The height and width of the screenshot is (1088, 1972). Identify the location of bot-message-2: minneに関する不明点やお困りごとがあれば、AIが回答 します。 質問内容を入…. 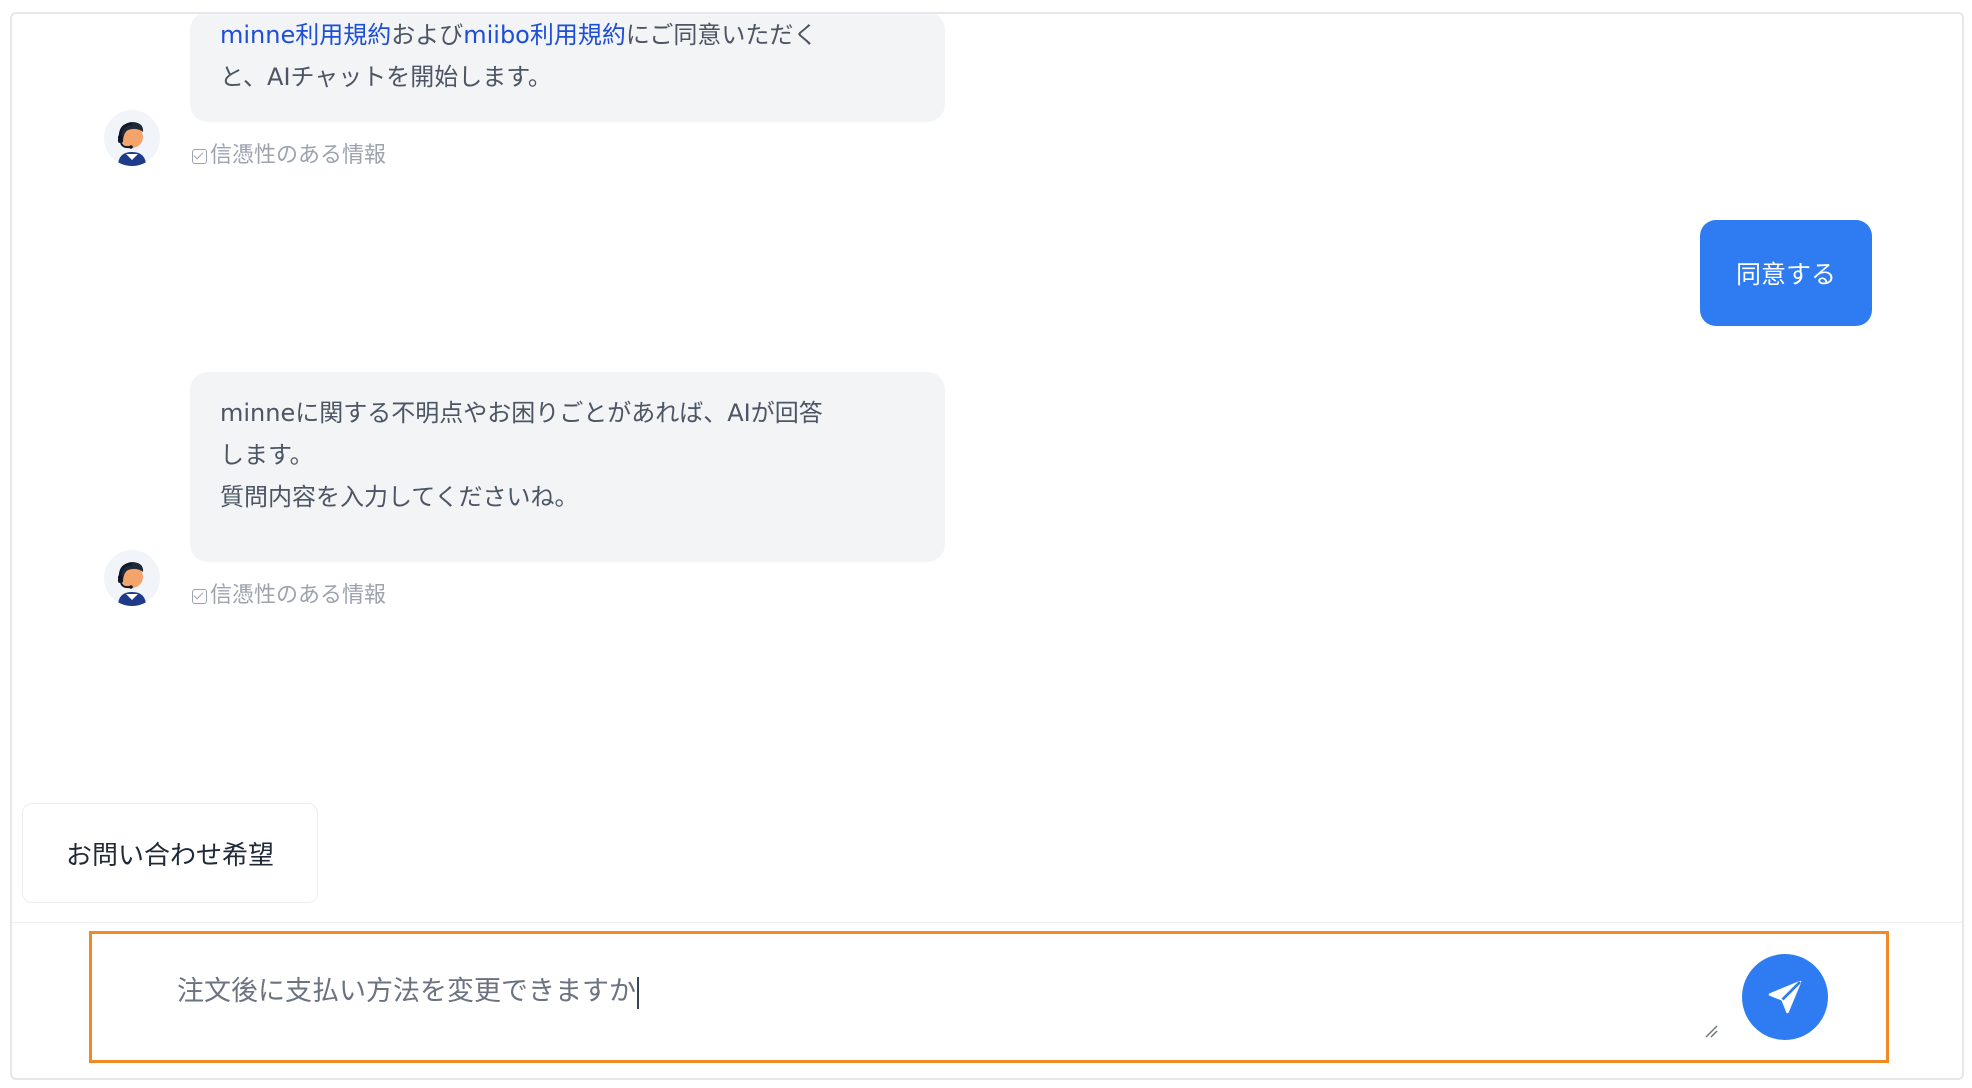
(567, 467).